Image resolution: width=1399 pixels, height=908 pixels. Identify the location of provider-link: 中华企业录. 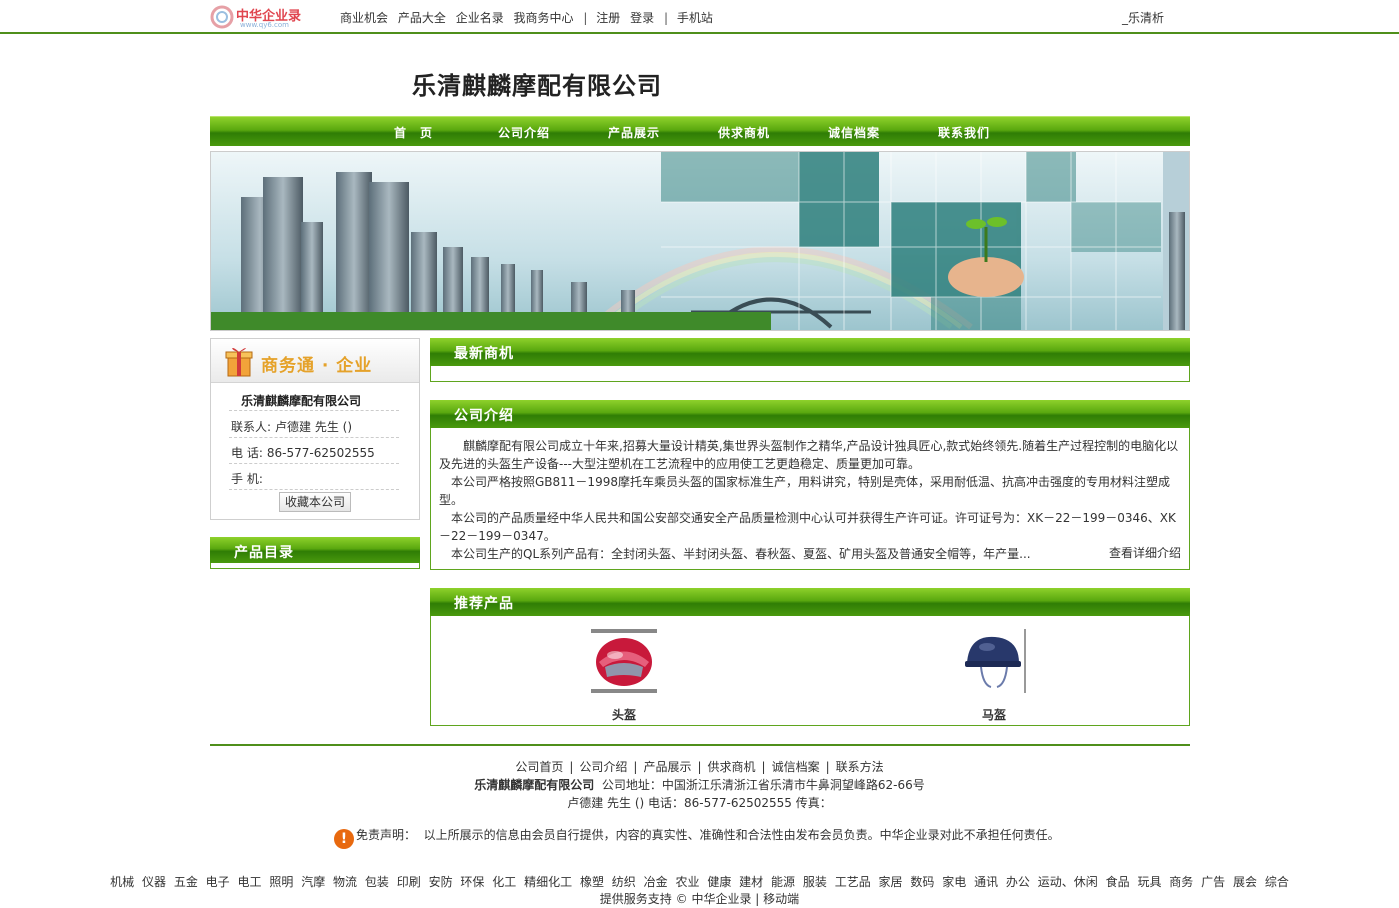
(721, 899).